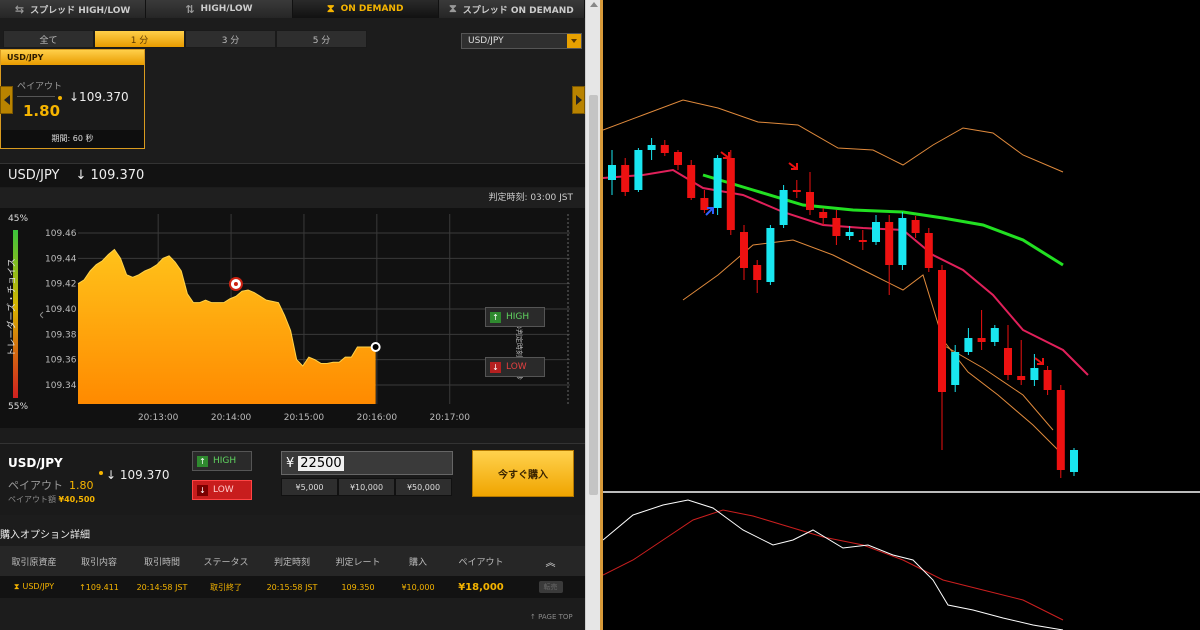  I want to click on y-tick-label: 109.42, so click(61, 285).